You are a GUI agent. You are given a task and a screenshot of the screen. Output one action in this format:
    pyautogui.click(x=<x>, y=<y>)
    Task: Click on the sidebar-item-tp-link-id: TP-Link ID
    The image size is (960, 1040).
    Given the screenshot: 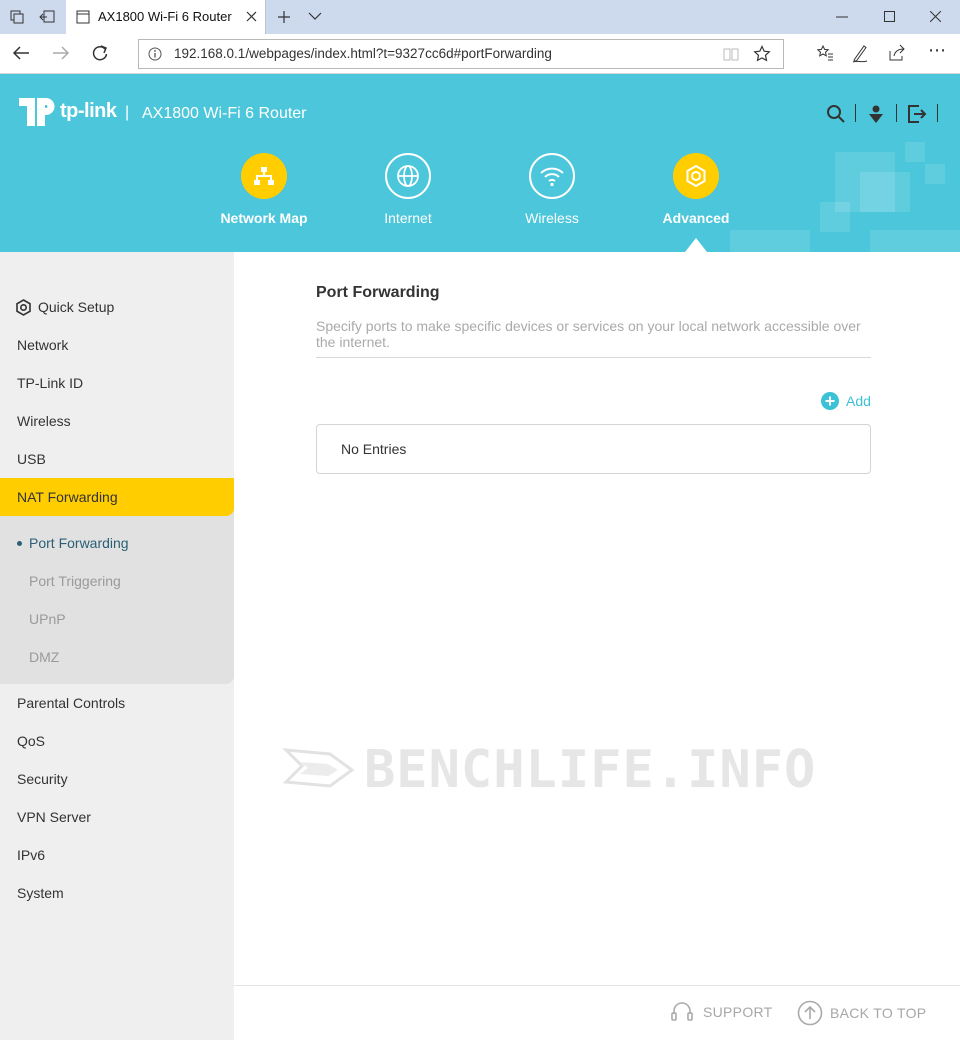 What is the action you would take?
    pyautogui.click(x=117, y=383)
    